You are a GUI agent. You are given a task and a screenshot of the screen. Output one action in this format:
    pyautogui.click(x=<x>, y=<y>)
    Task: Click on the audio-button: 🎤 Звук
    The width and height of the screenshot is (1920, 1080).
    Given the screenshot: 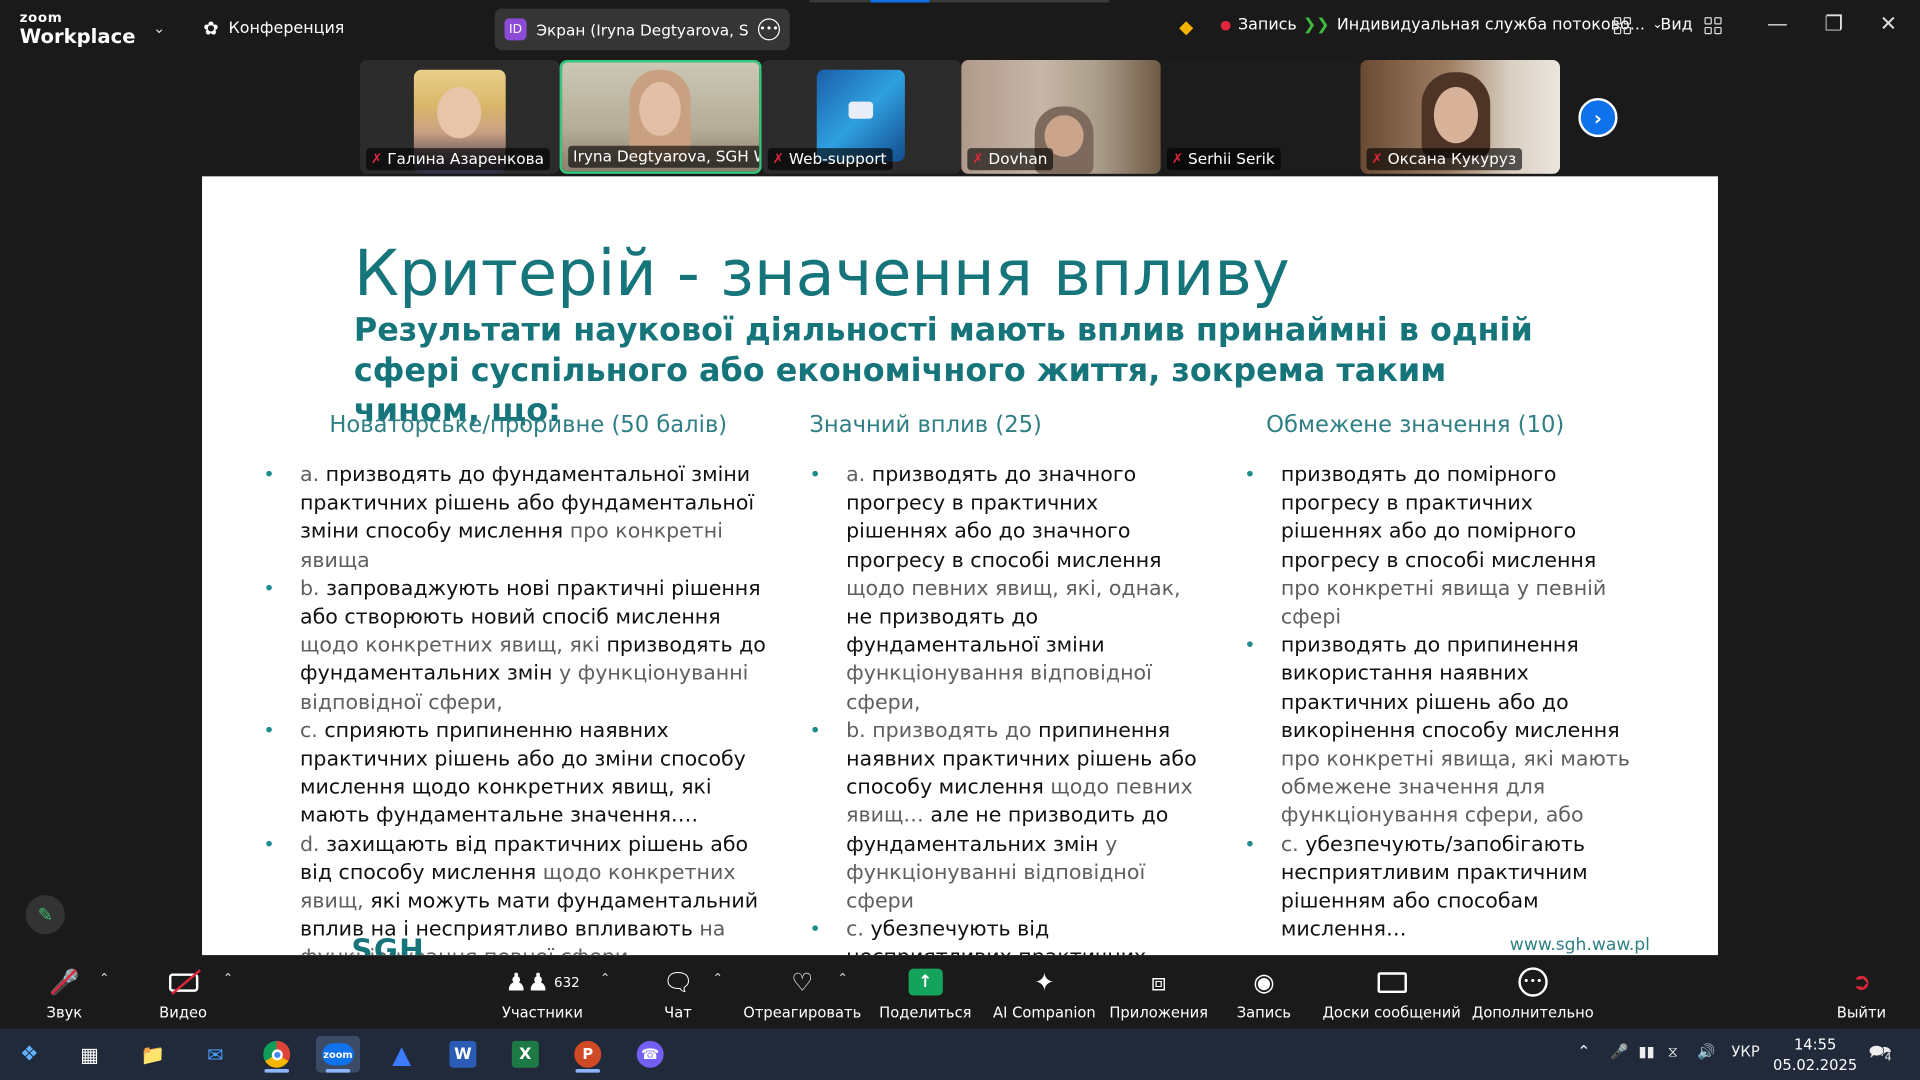 What is the action you would take?
    pyautogui.click(x=65, y=993)
    